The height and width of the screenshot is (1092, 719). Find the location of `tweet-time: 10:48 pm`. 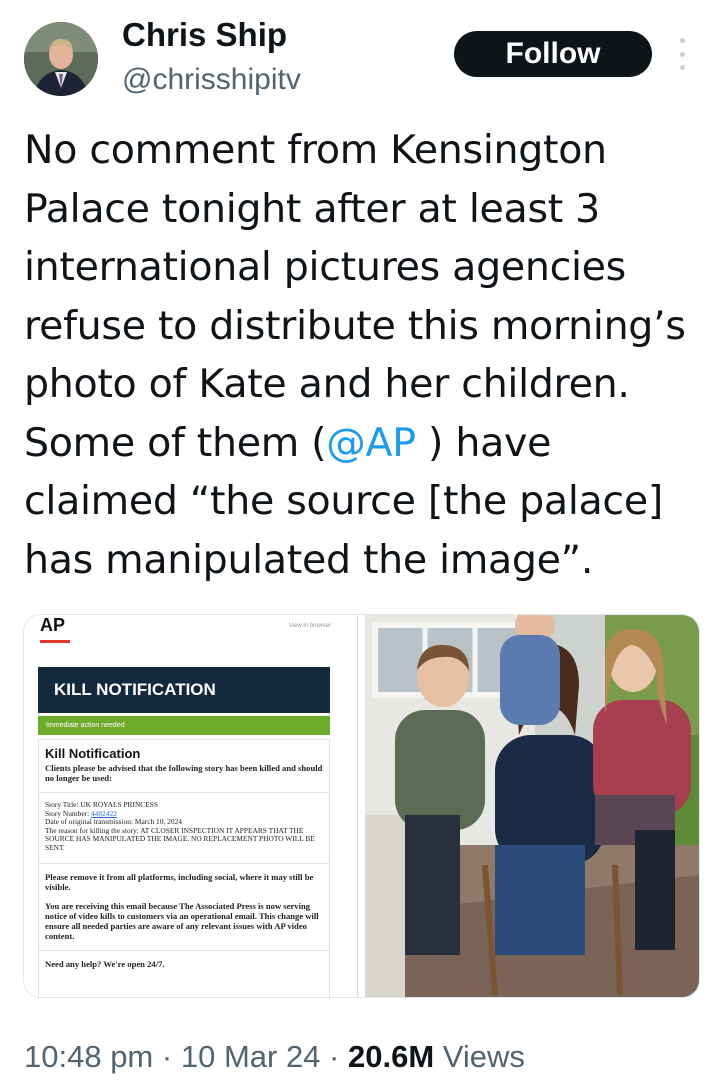

tweet-time: 10:48 pm is located at coordinates (88, 1056).